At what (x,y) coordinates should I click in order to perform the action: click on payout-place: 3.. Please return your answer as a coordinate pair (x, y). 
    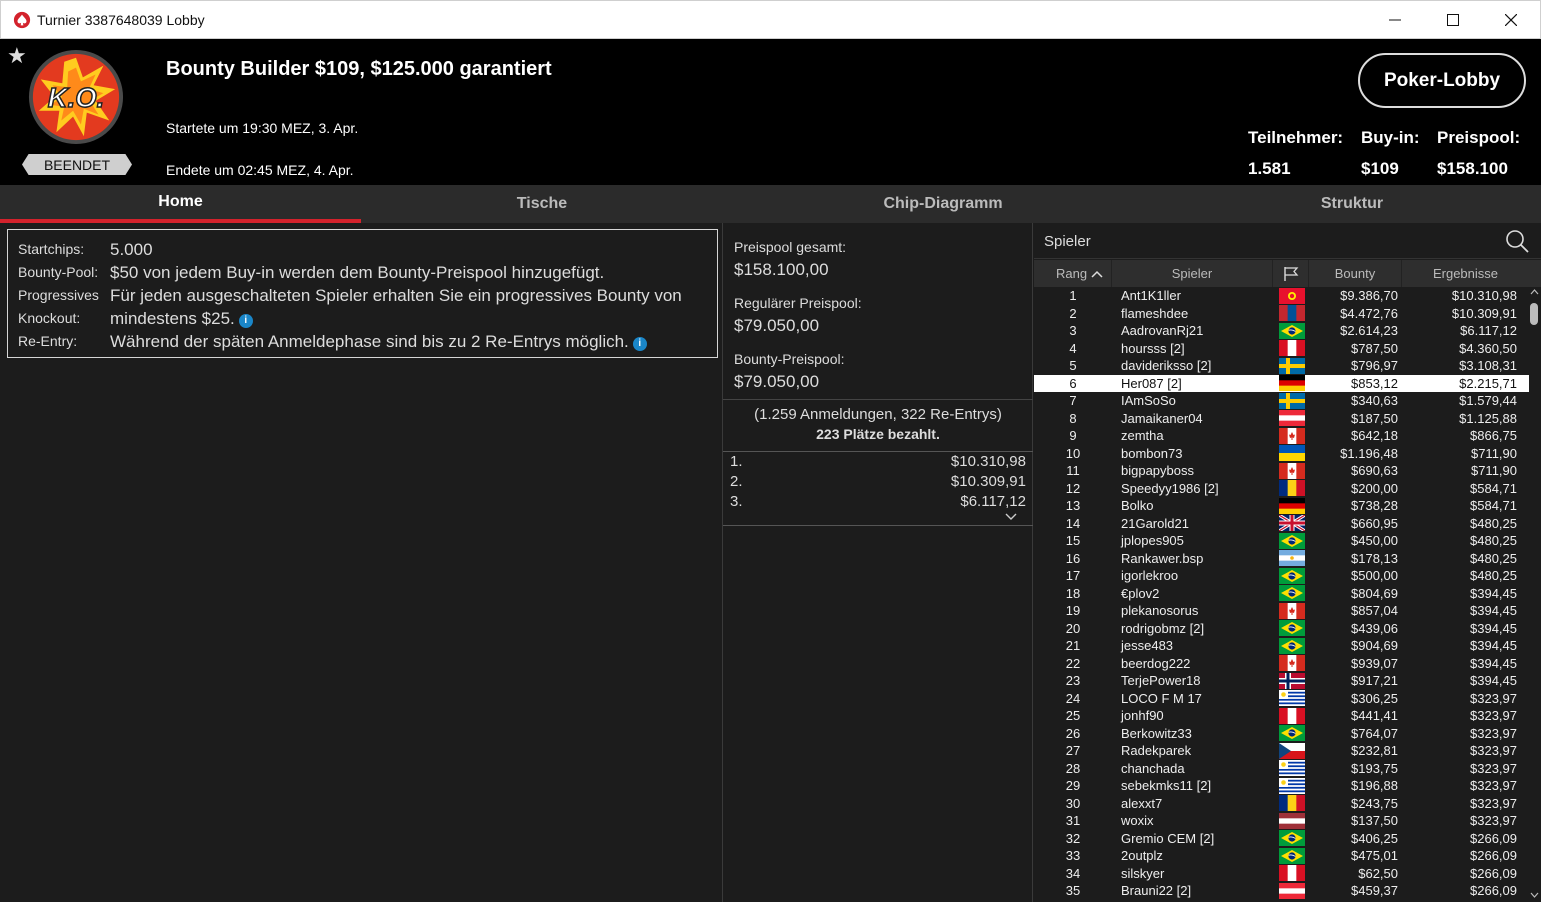
    Looking at the image, I should click on (736, 501).